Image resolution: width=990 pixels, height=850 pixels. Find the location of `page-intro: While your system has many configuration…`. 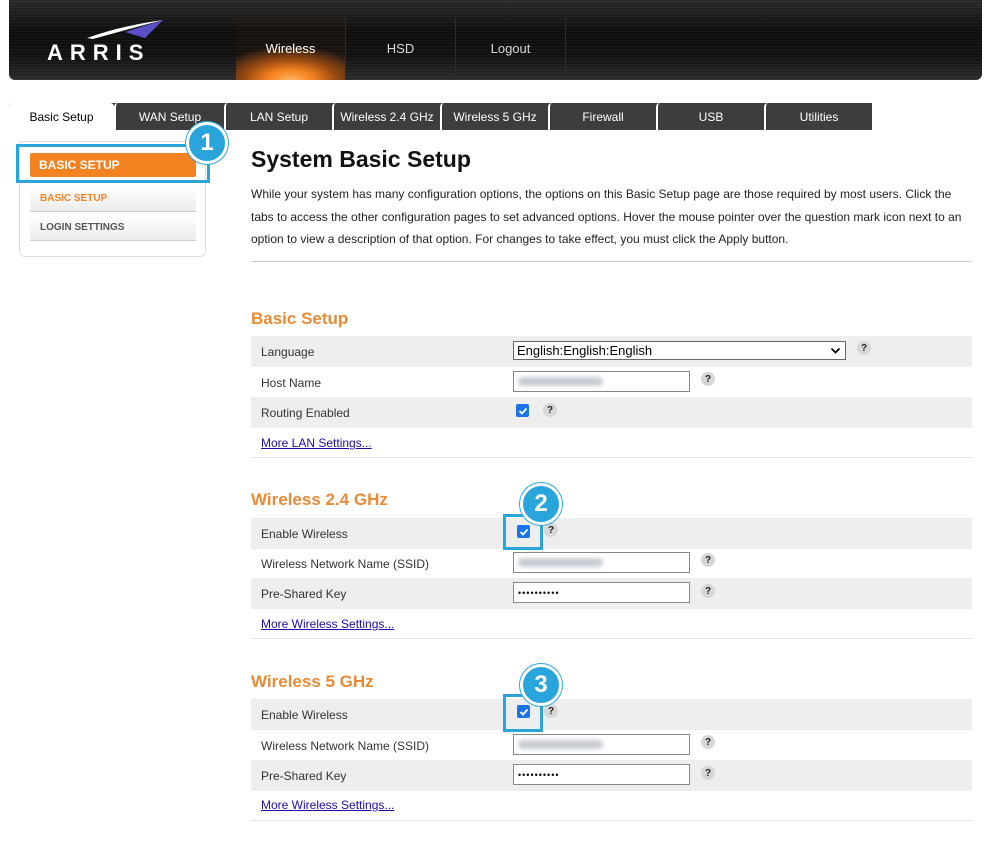

page-intro: While your system has many configuration… is located at coordinates (606, 216).